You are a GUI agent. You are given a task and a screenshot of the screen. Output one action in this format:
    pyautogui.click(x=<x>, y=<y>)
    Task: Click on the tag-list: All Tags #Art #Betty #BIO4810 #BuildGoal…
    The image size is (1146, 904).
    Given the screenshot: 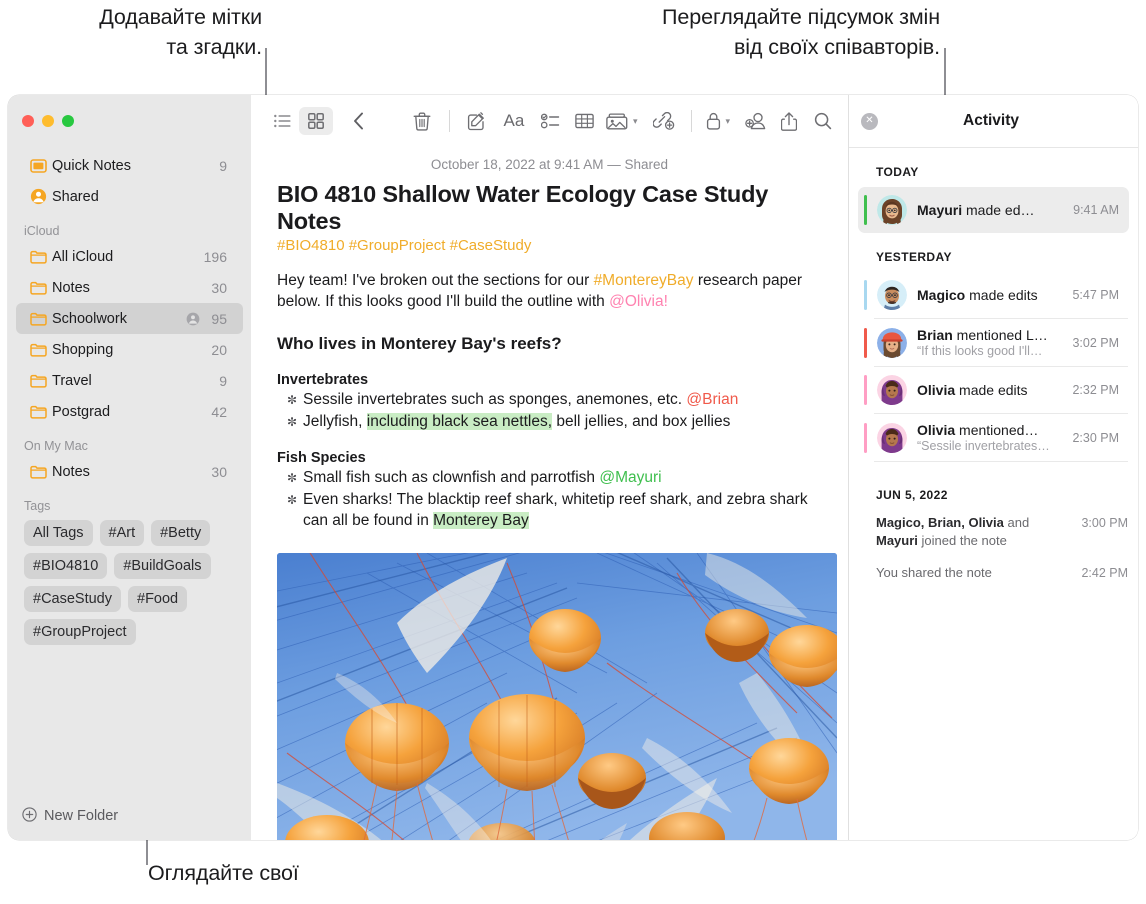 What is the action you would take?
    pyautogui.click(x=129, y=580)
    